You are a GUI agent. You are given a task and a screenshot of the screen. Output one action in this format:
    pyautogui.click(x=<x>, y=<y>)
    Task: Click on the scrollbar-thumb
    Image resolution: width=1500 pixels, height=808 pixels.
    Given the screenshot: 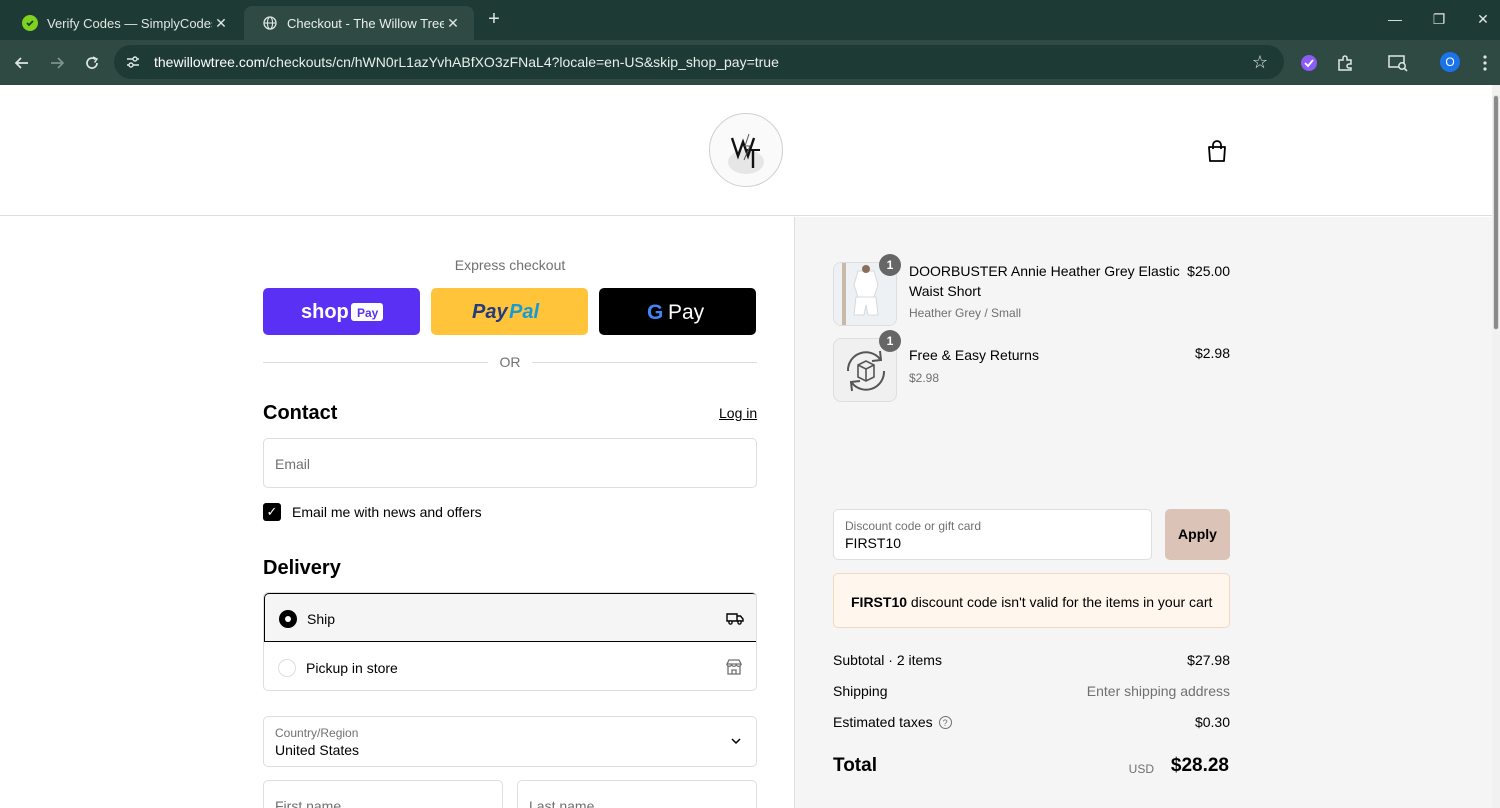 What is the action you would take?
    pyautogui.click(x=1496, y=212)
    